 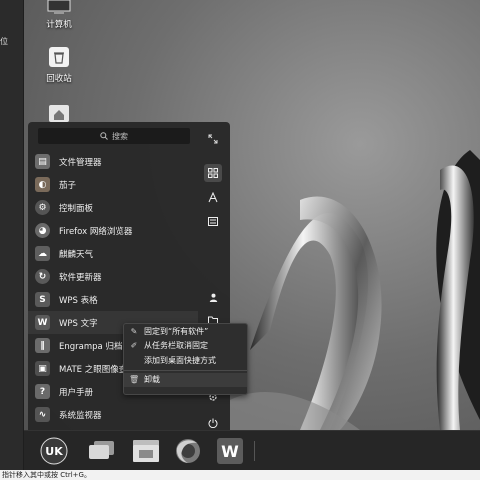 What do you see at coordinates (76, 254) in the screenshot?
I see `app-label: 麒麟天气` at bounding box center [76, 254].